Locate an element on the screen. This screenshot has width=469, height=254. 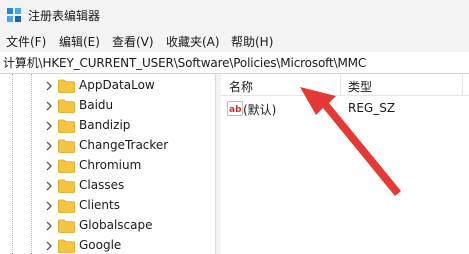
menu-file: 文件(F) is located at coordinates (26, 41).